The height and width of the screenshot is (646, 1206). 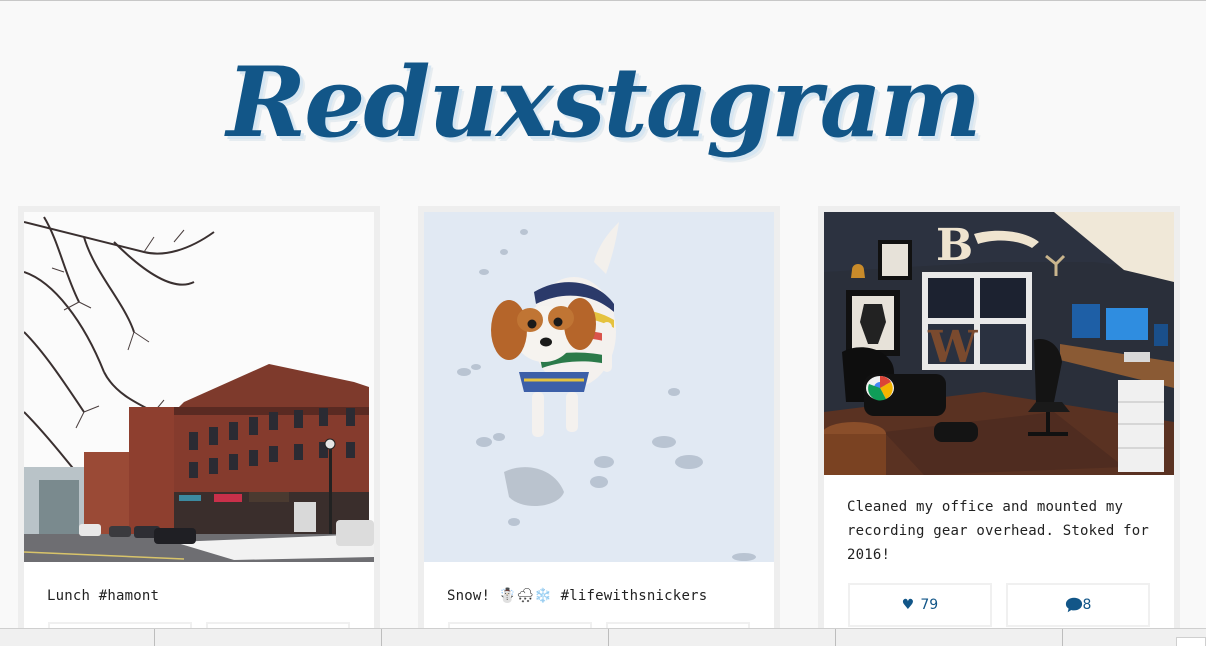 I want to click on comment-count: 8, so click(x=1087, y=605).